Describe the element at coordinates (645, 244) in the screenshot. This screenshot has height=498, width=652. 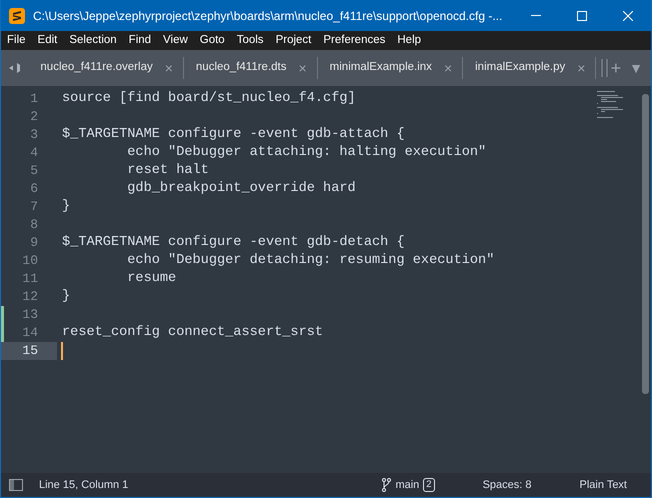
I see `scrollbar-thumb` at that location.